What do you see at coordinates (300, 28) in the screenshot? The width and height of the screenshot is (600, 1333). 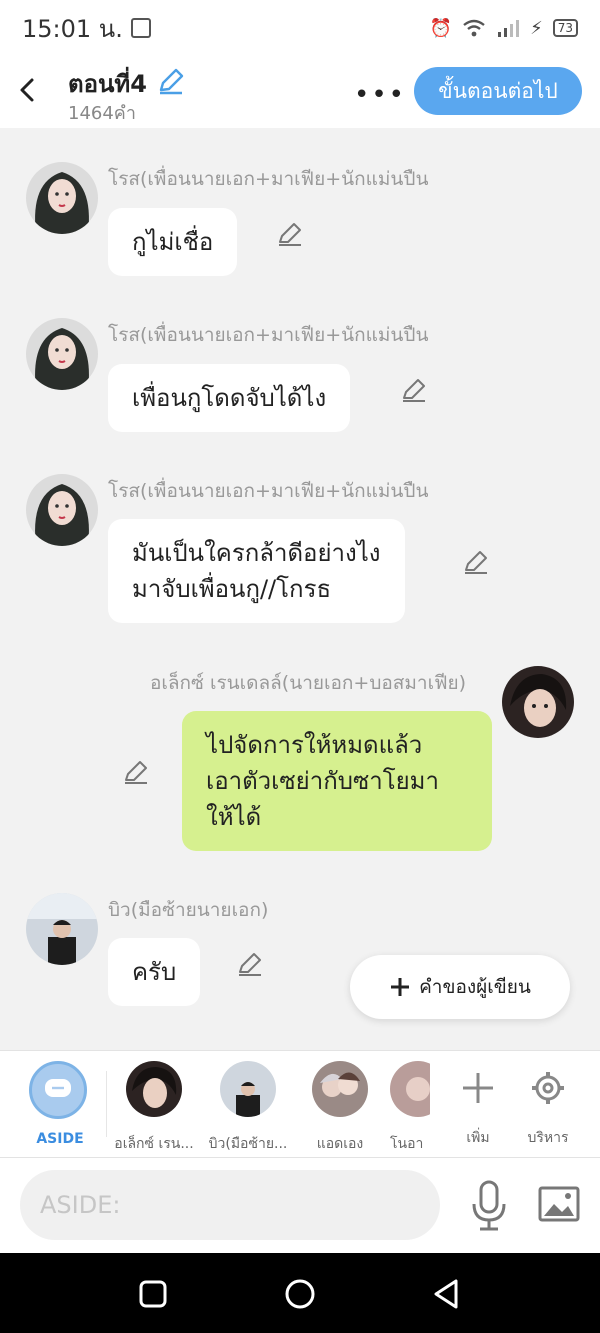 I see `status-bar: 15:01 น. ⏰ ⚡ 73` at bounding box center [300, 28].